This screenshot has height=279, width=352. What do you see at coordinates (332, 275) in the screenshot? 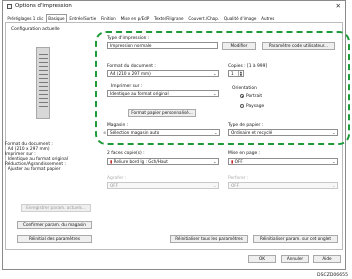
I see `image-code-label: DSCZD06655` at bounding box center [332, 275].